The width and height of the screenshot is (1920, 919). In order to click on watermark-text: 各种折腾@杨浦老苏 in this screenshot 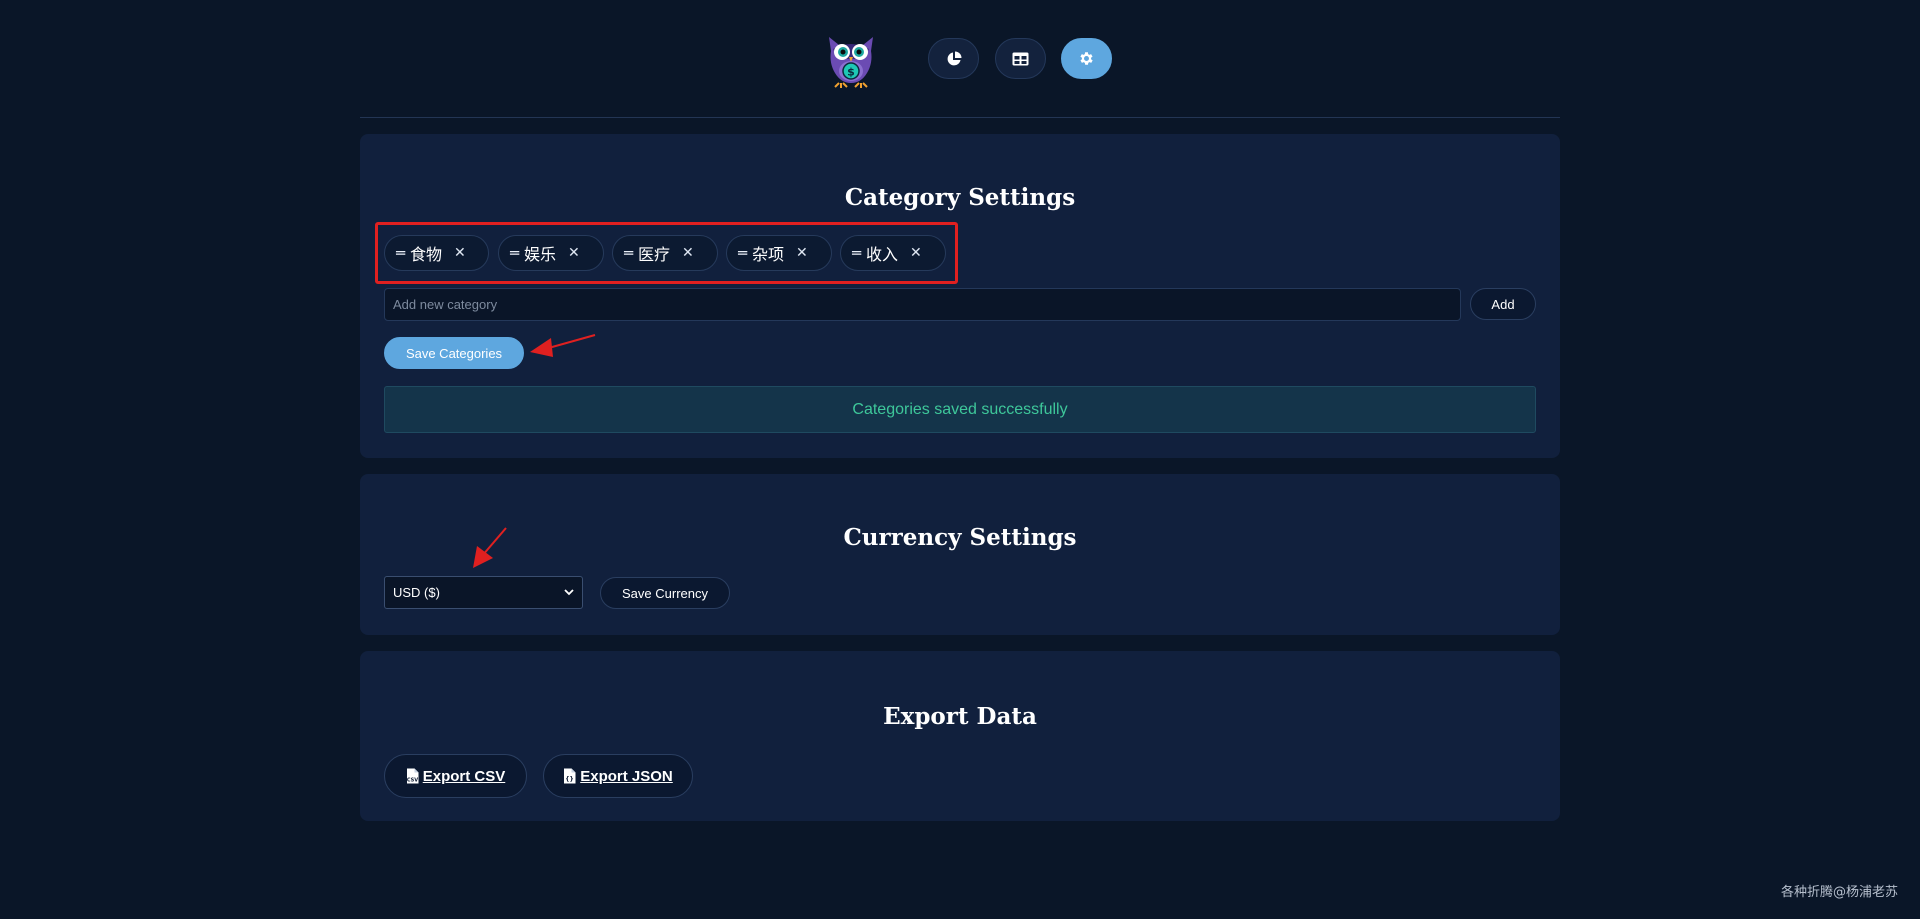, I will do `click(1839, 892)`.